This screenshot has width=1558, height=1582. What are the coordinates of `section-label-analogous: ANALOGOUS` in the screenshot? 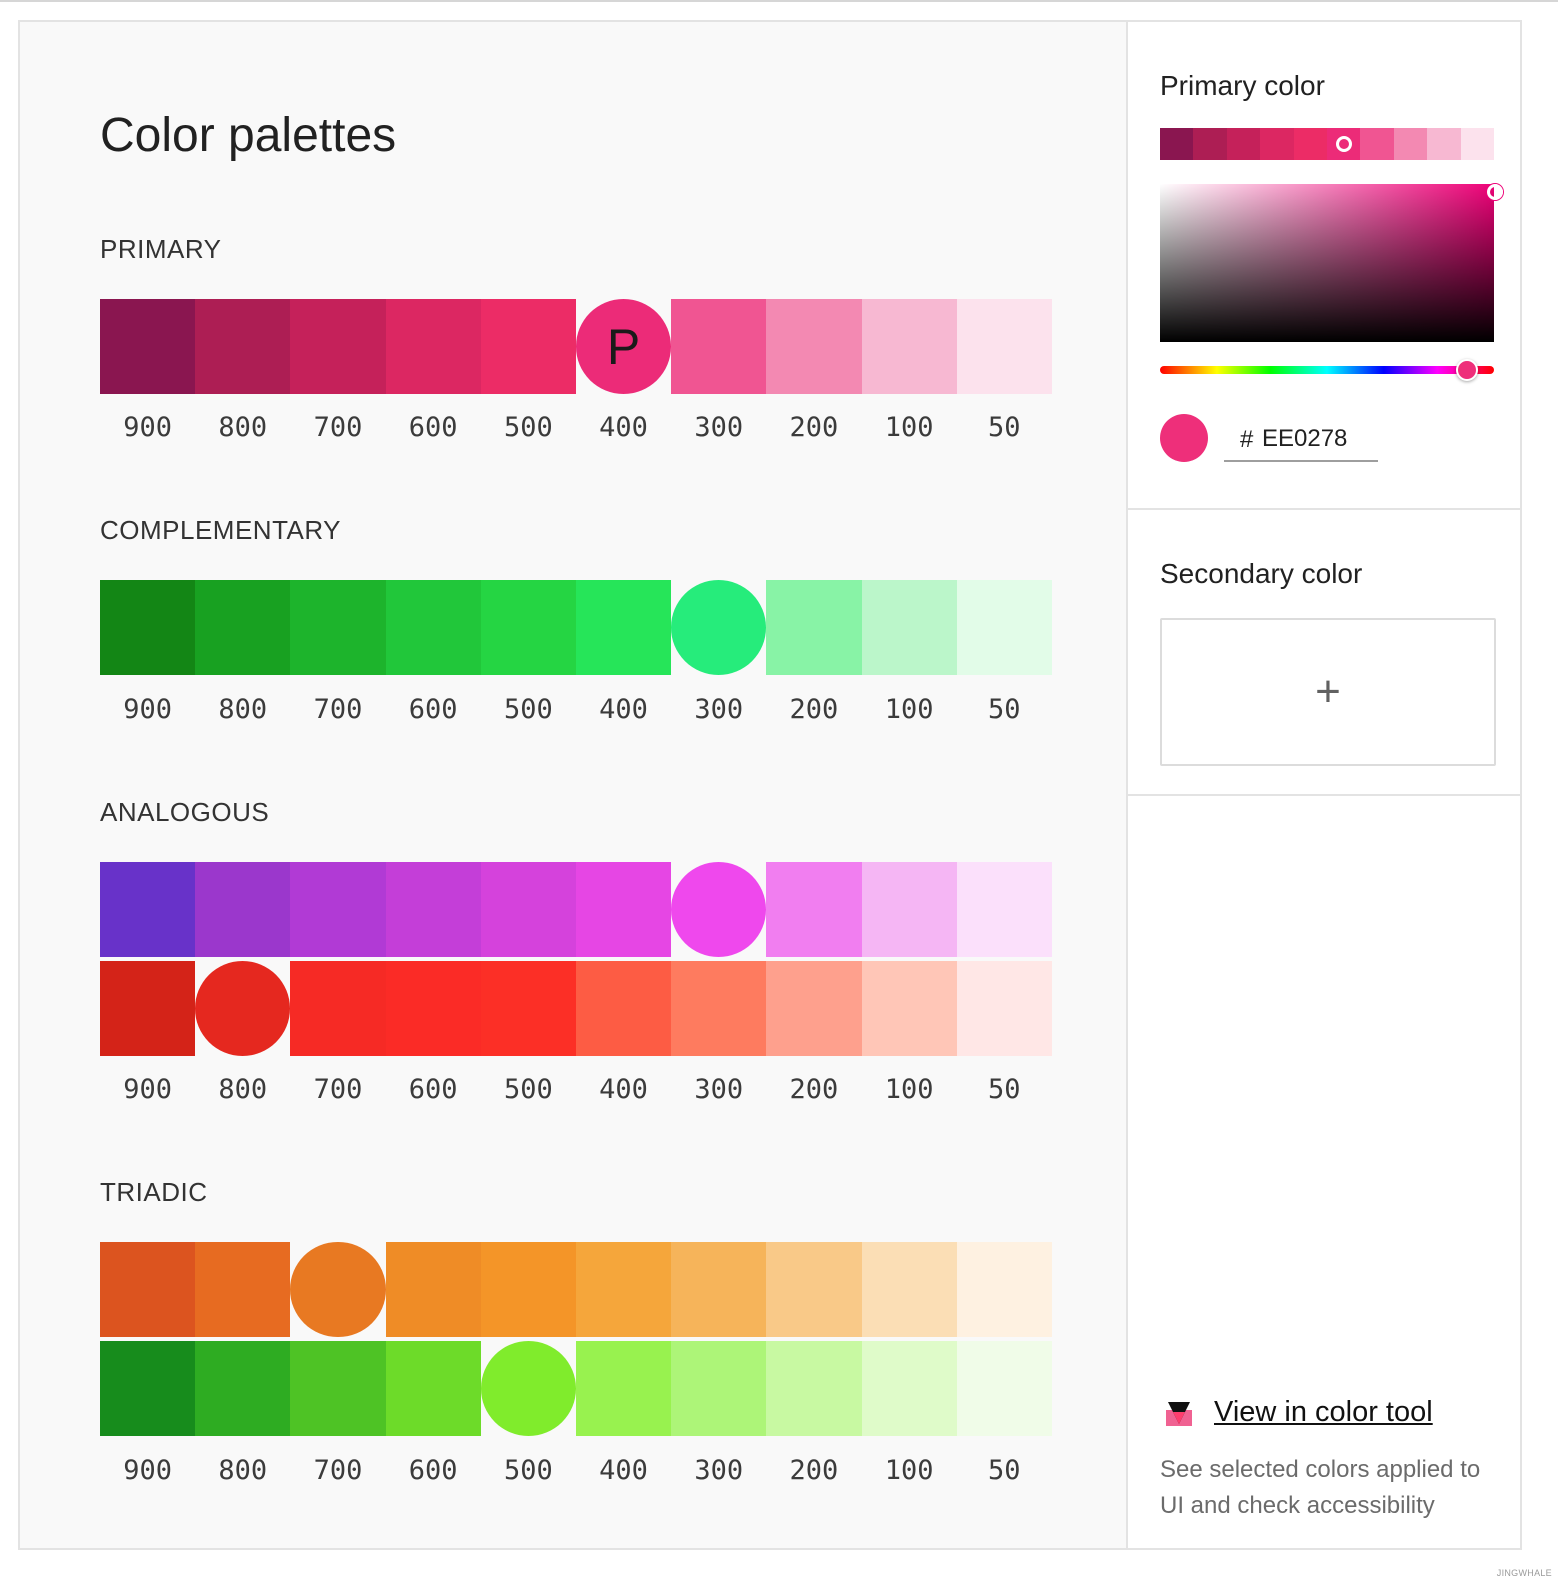 It's located at (185, 812).